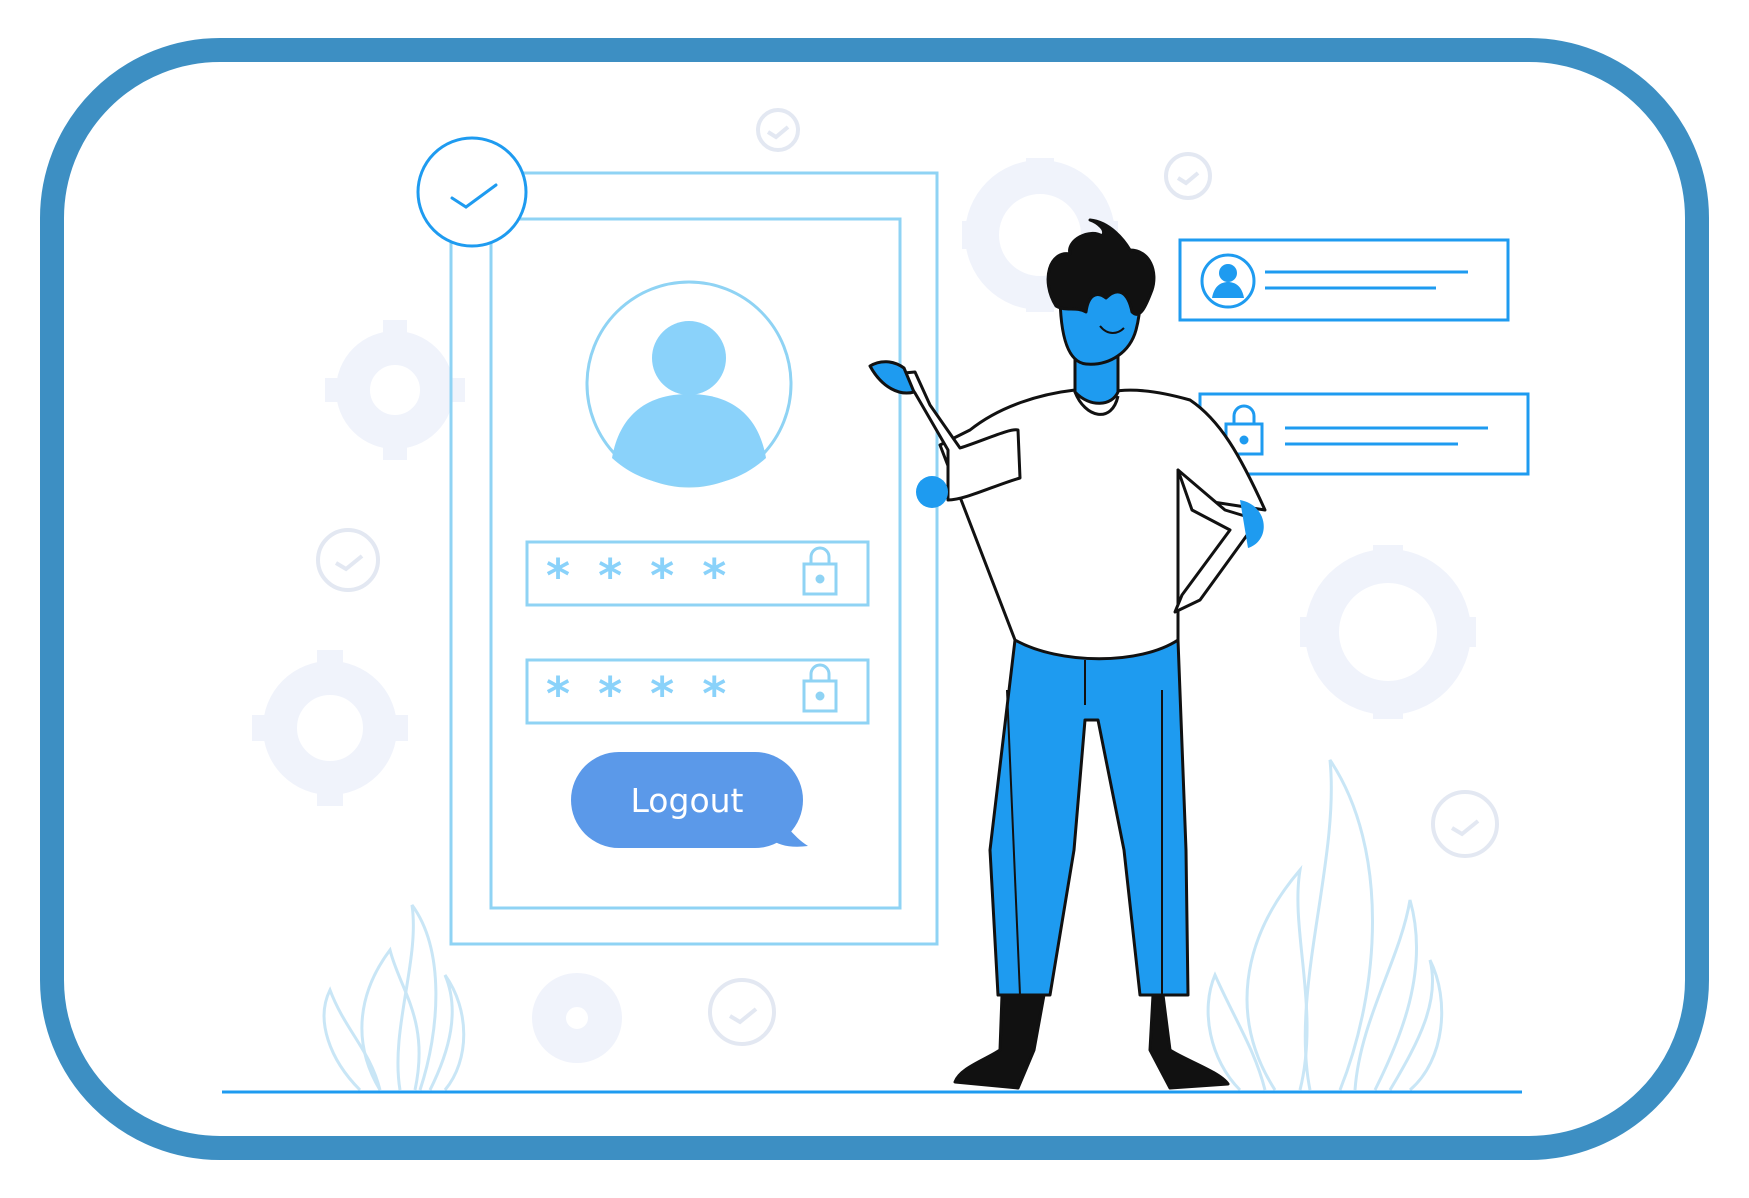 Image resolution: width=1749 pixels, height=1198 pixels. I want to click on verified-check-icon, so click(472, 192).